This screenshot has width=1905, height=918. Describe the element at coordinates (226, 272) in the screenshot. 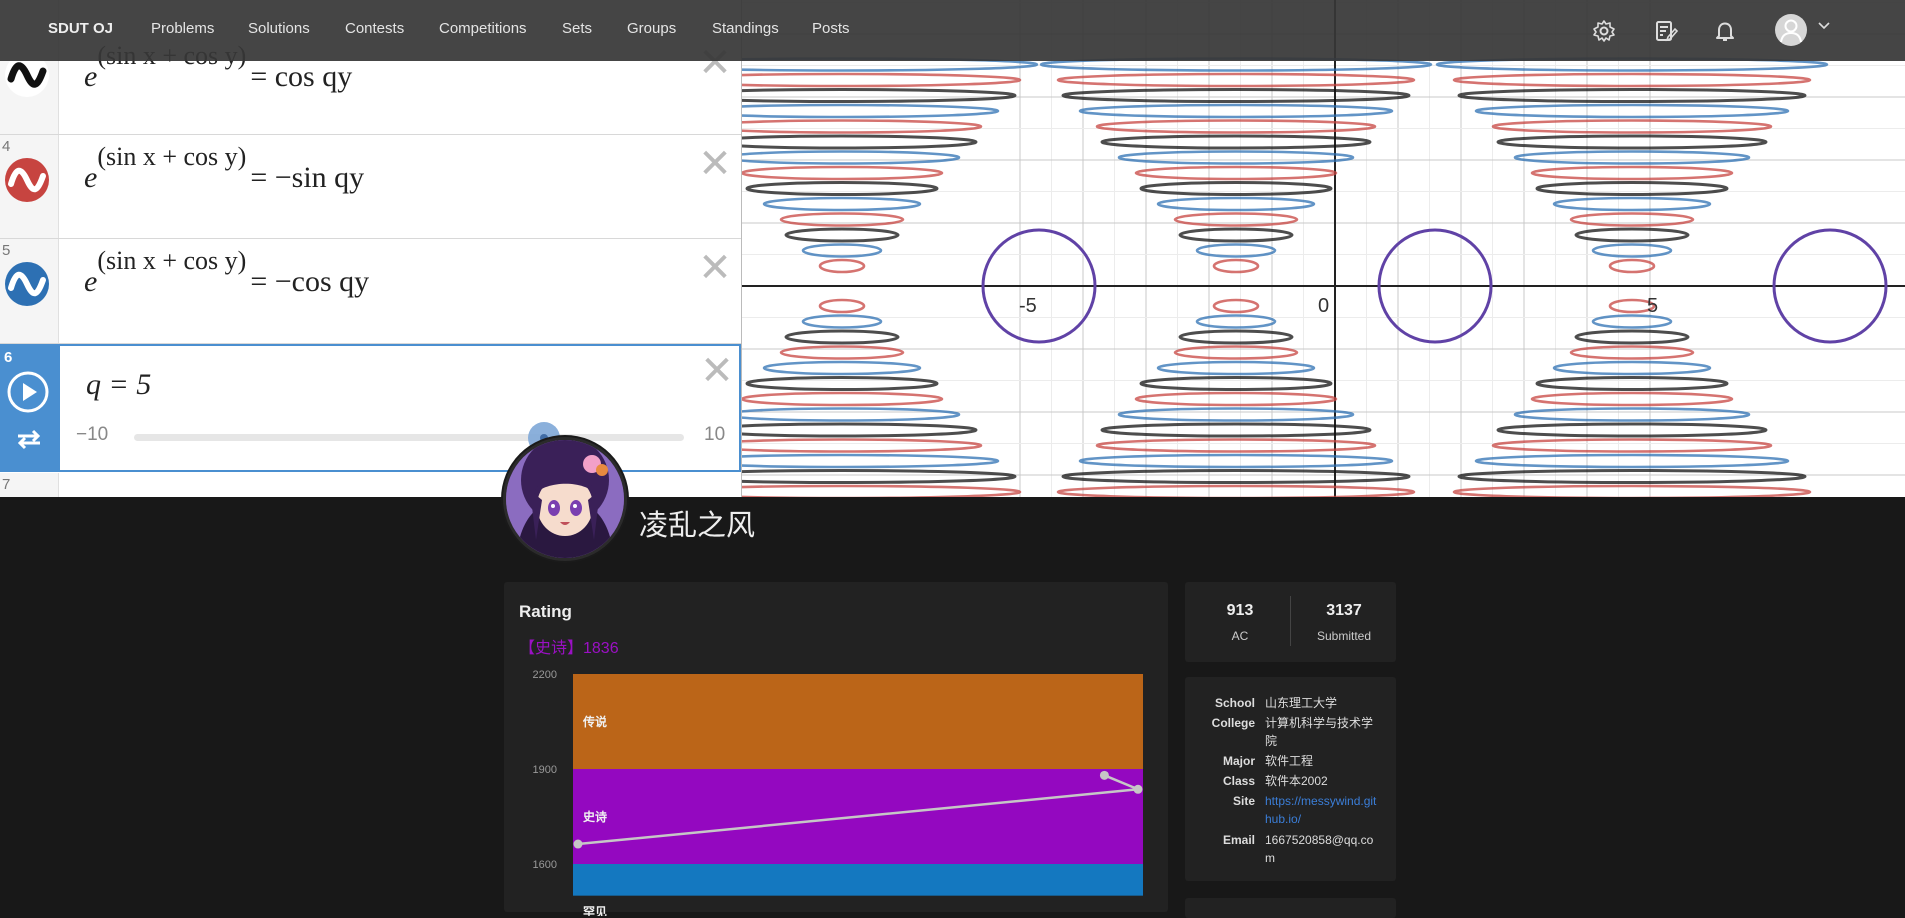

I see `expression-formula: e(sin x + cos y) = −cos qy` at that location.